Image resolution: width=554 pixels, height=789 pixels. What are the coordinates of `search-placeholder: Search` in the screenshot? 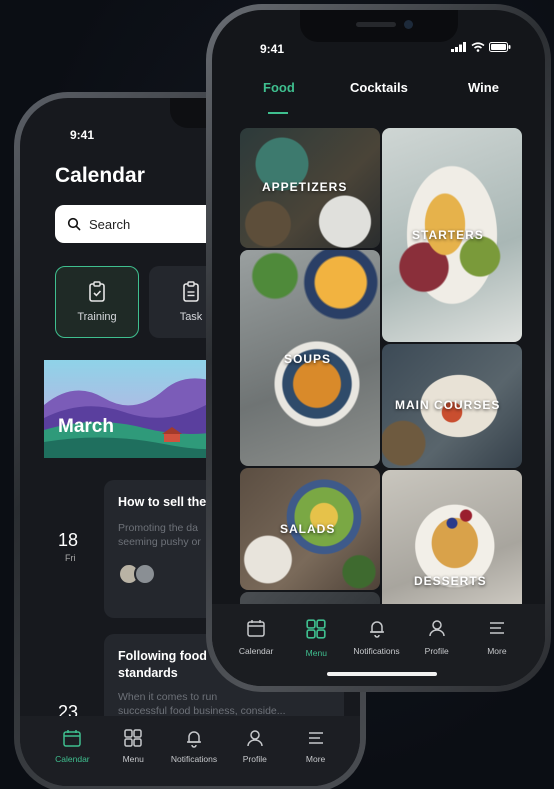 It's located at (110, 224).